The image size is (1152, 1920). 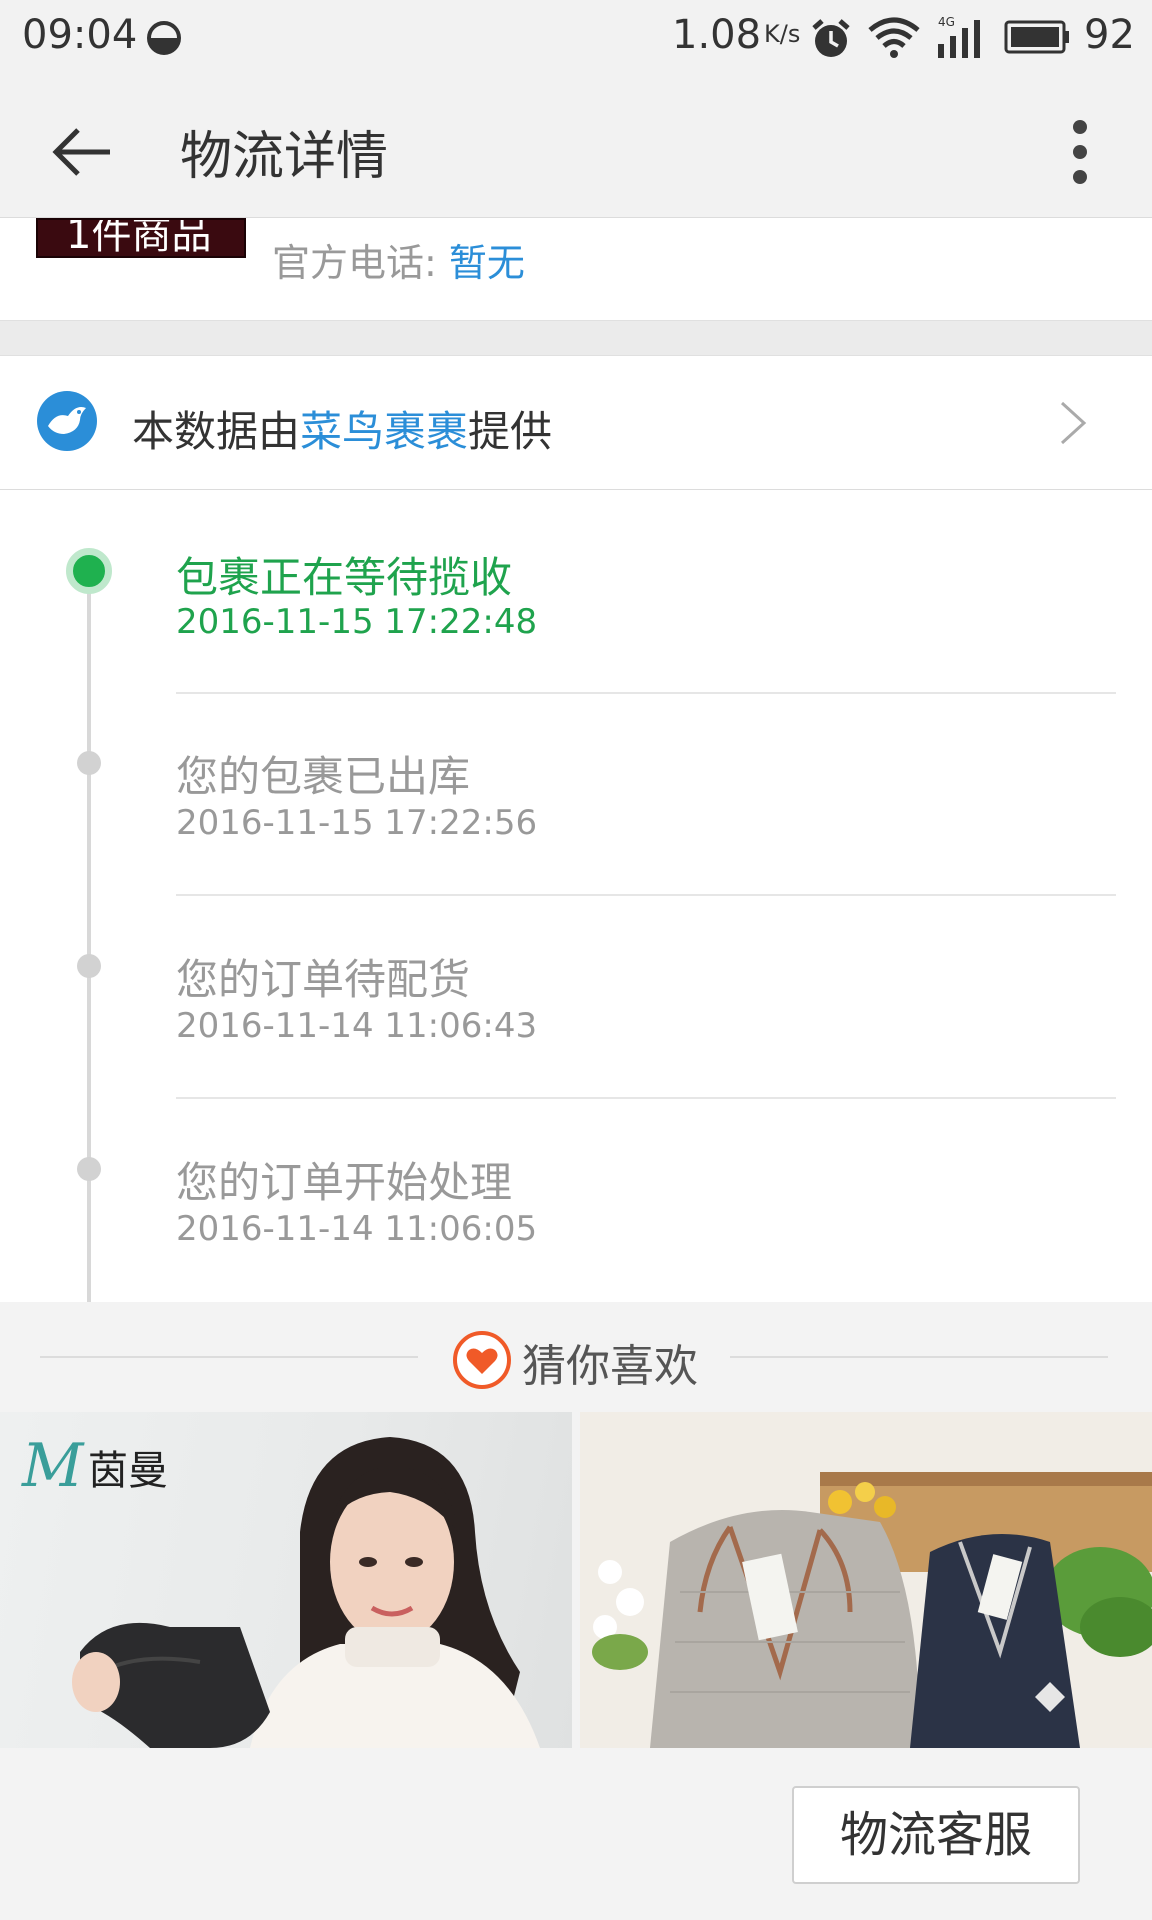 What do you see at coordinates (89, 571) in the screenshot?
I see `timeline-dot-current` at bounding box center [89, 571].